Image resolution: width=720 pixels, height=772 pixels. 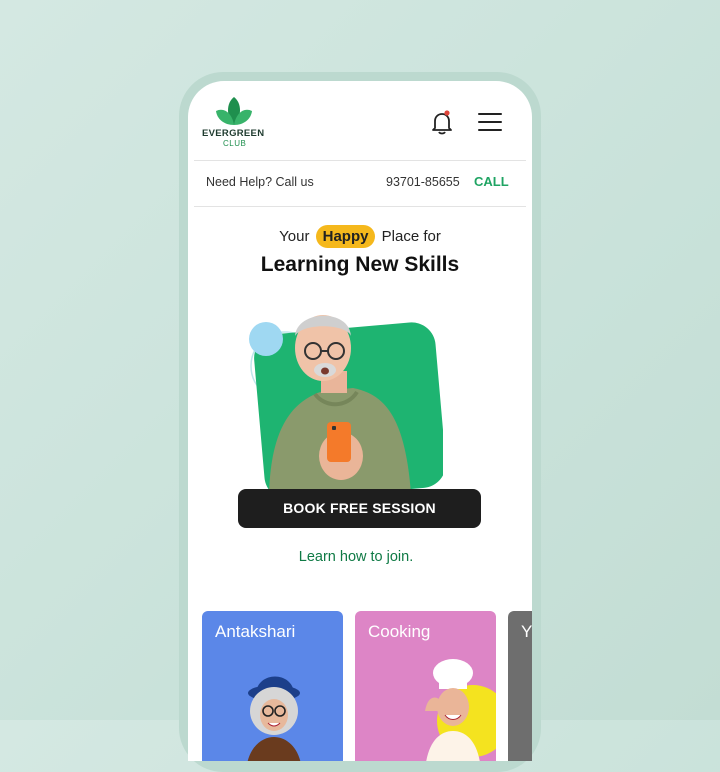 What do you see at coordinates (360, 160) in the screenshot?
I see `header-divider` at bounding box center [360, 160].